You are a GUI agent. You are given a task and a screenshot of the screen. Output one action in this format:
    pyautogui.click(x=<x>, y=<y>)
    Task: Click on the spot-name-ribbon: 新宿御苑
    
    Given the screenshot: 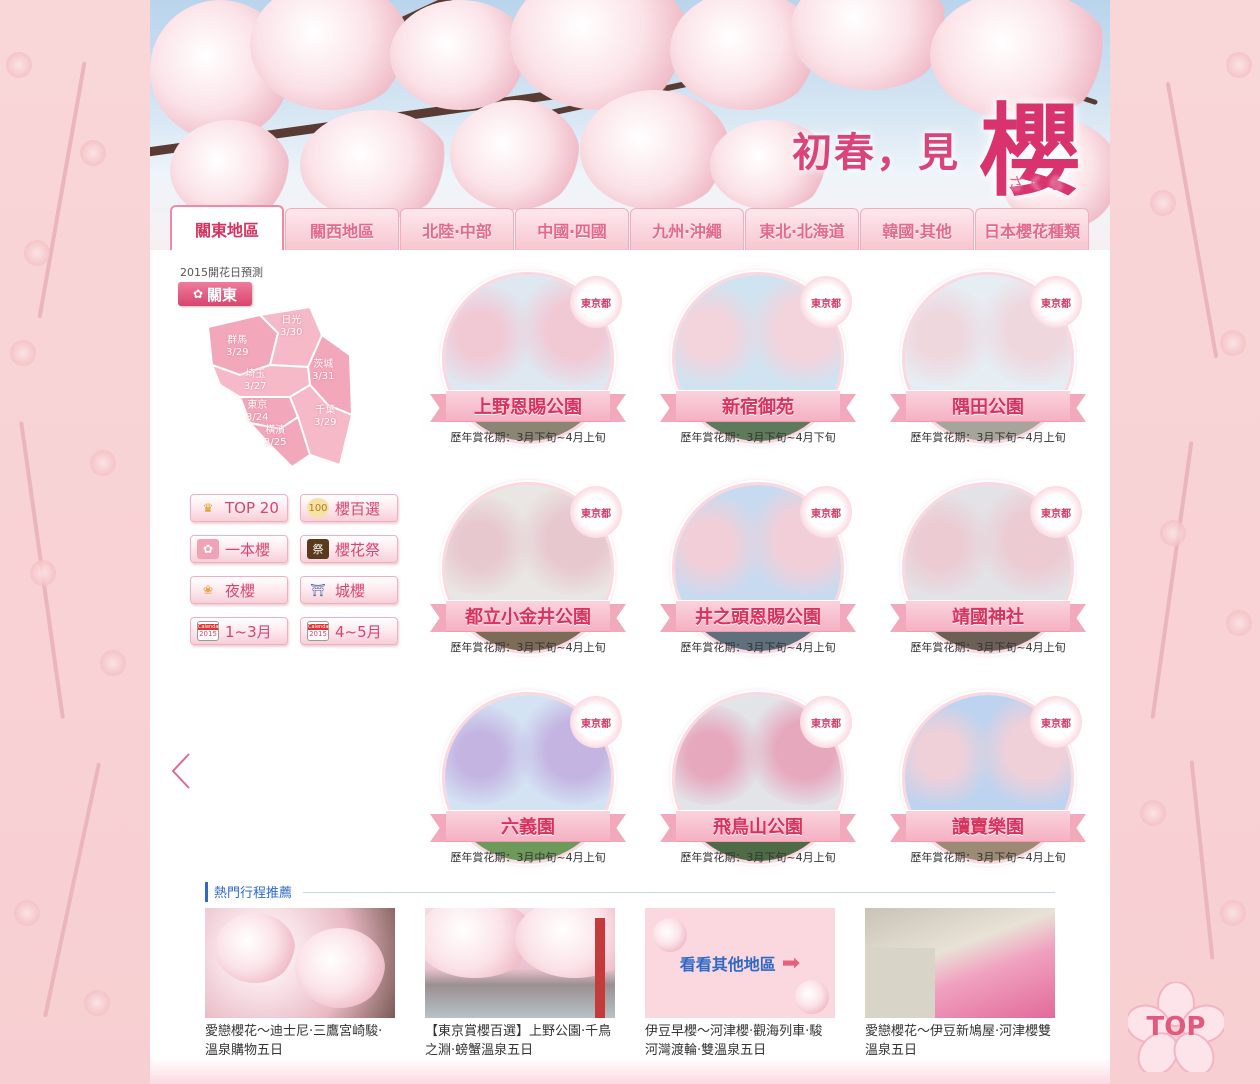 What is the action you would take?
    pyautogui.click(x=758, y=408)
    